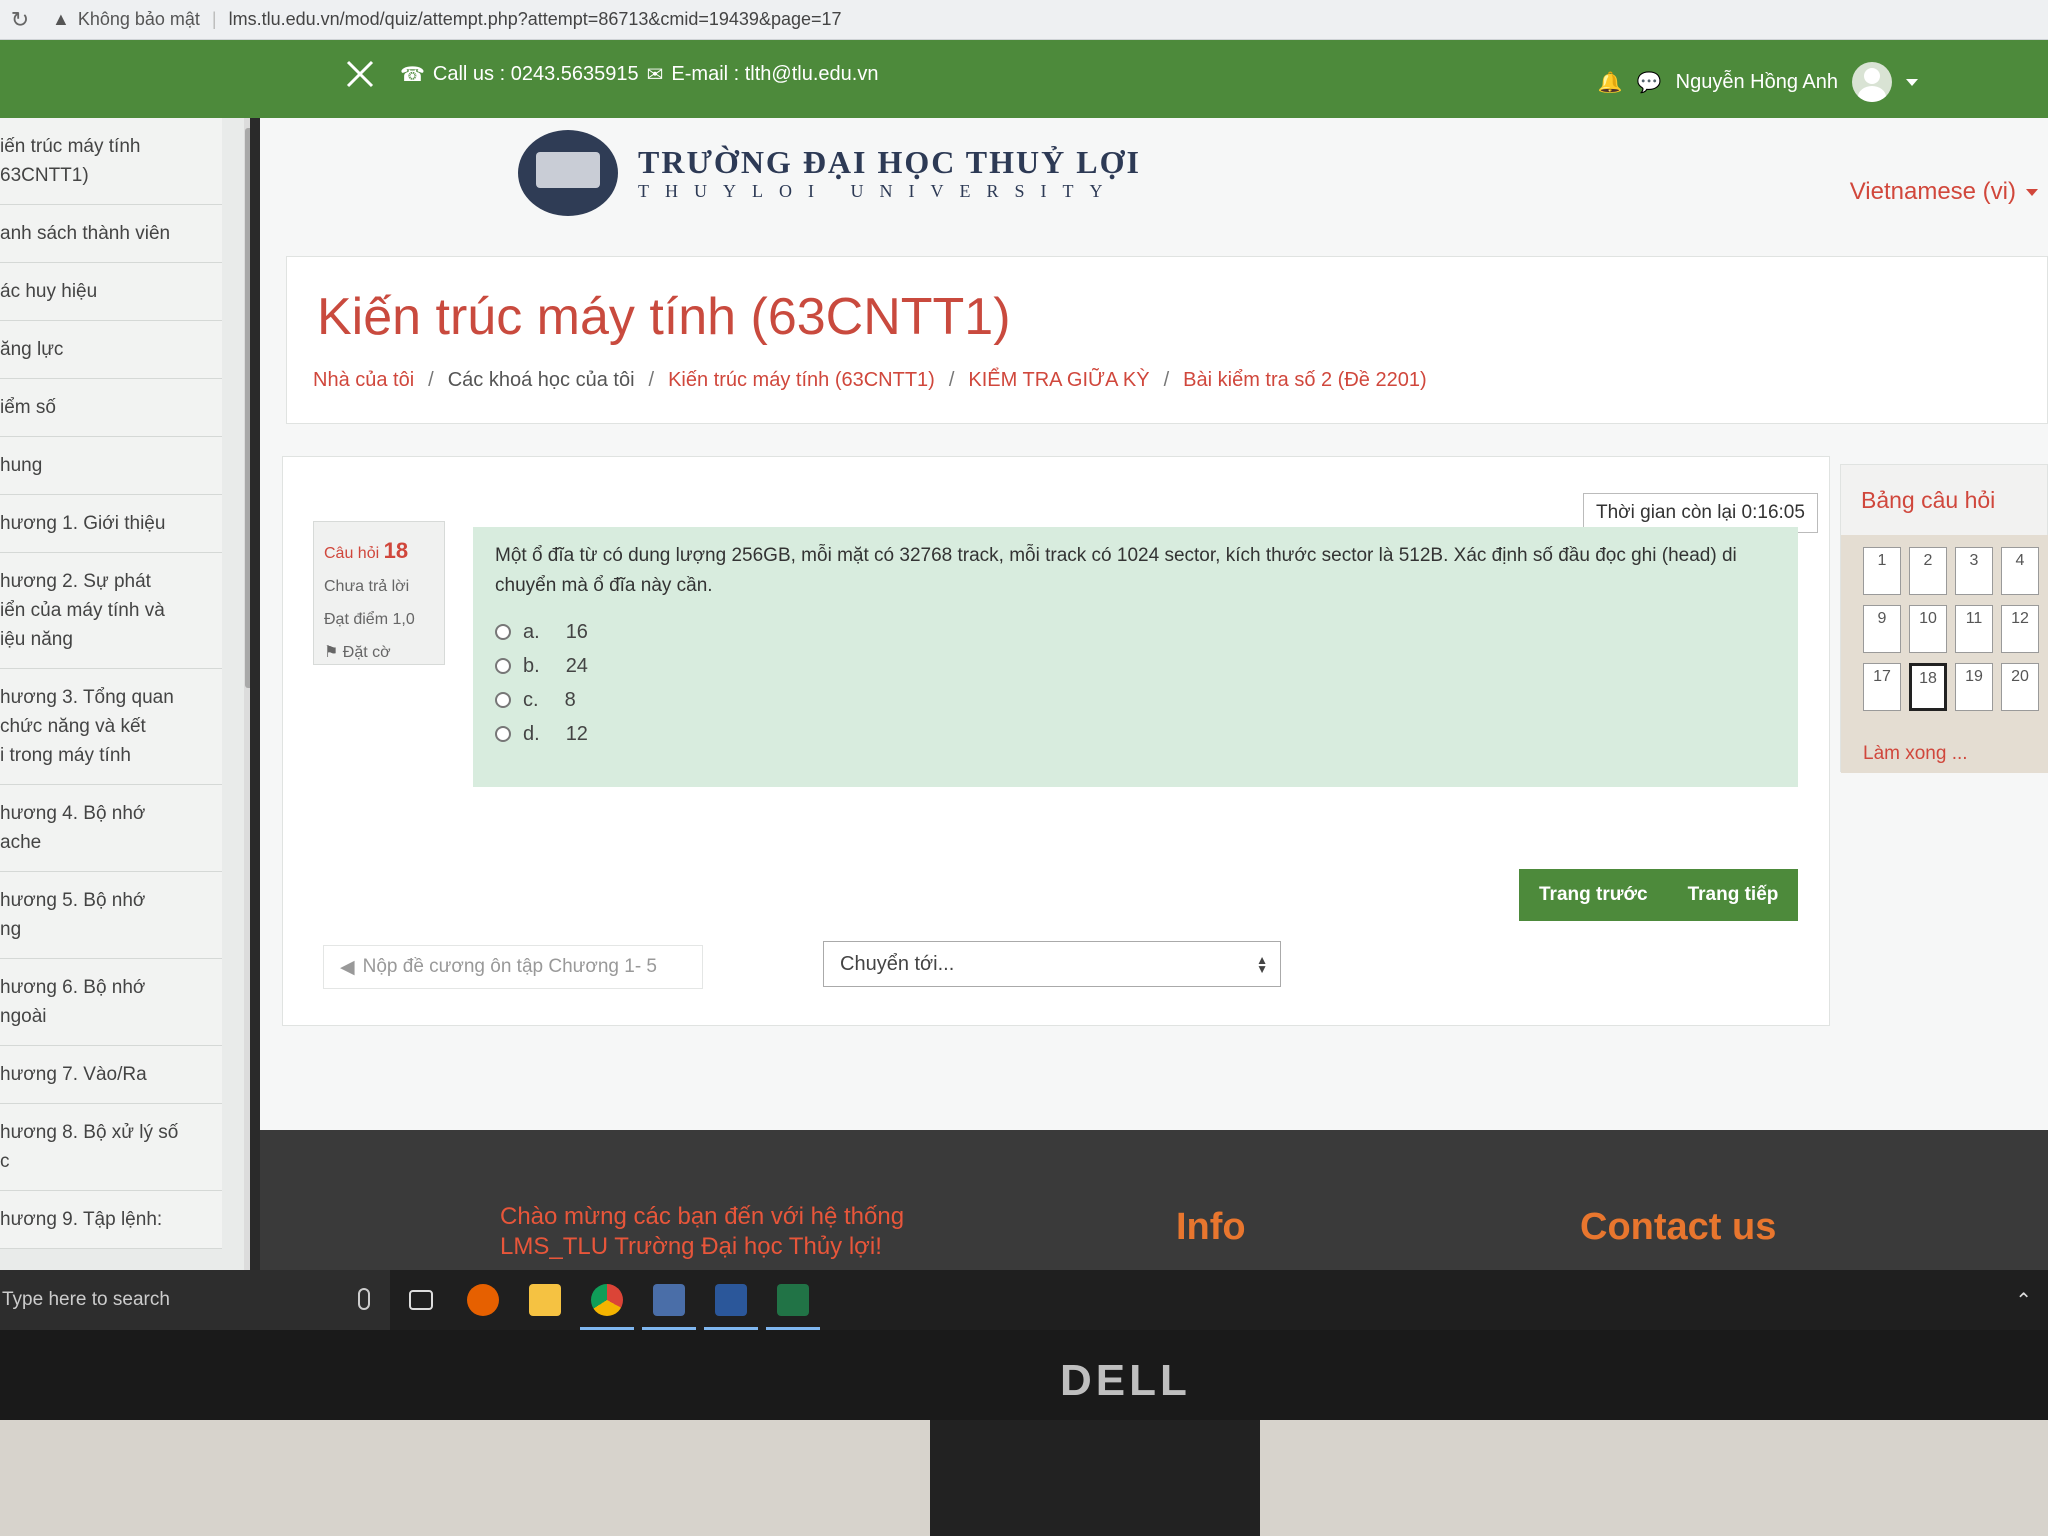  Describe the element at coordinates (1135, 666) in the screenshot. I see `answer-option: b. 24` at that location.